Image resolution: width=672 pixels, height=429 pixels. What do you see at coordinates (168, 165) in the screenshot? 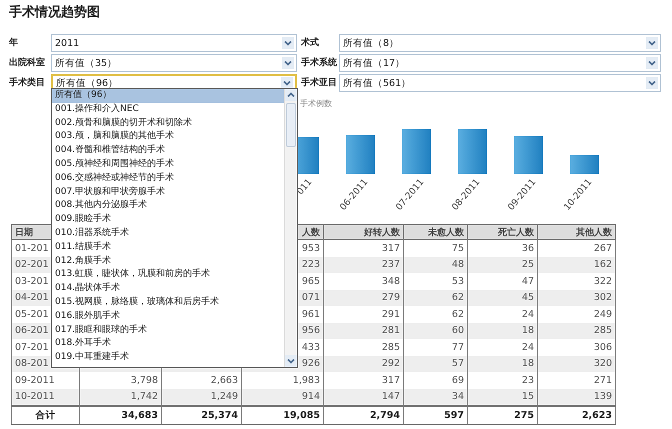
I see `dropdown-option: 005.颅神经和周围神经的手术` at bounding box center [168, 165].